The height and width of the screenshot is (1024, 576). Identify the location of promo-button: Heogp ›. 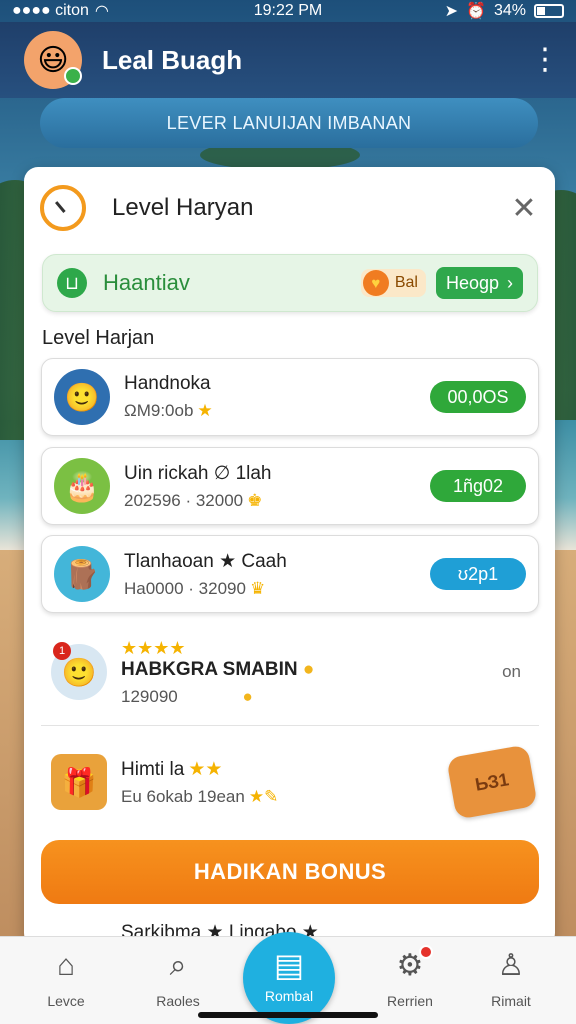
(479, 283).